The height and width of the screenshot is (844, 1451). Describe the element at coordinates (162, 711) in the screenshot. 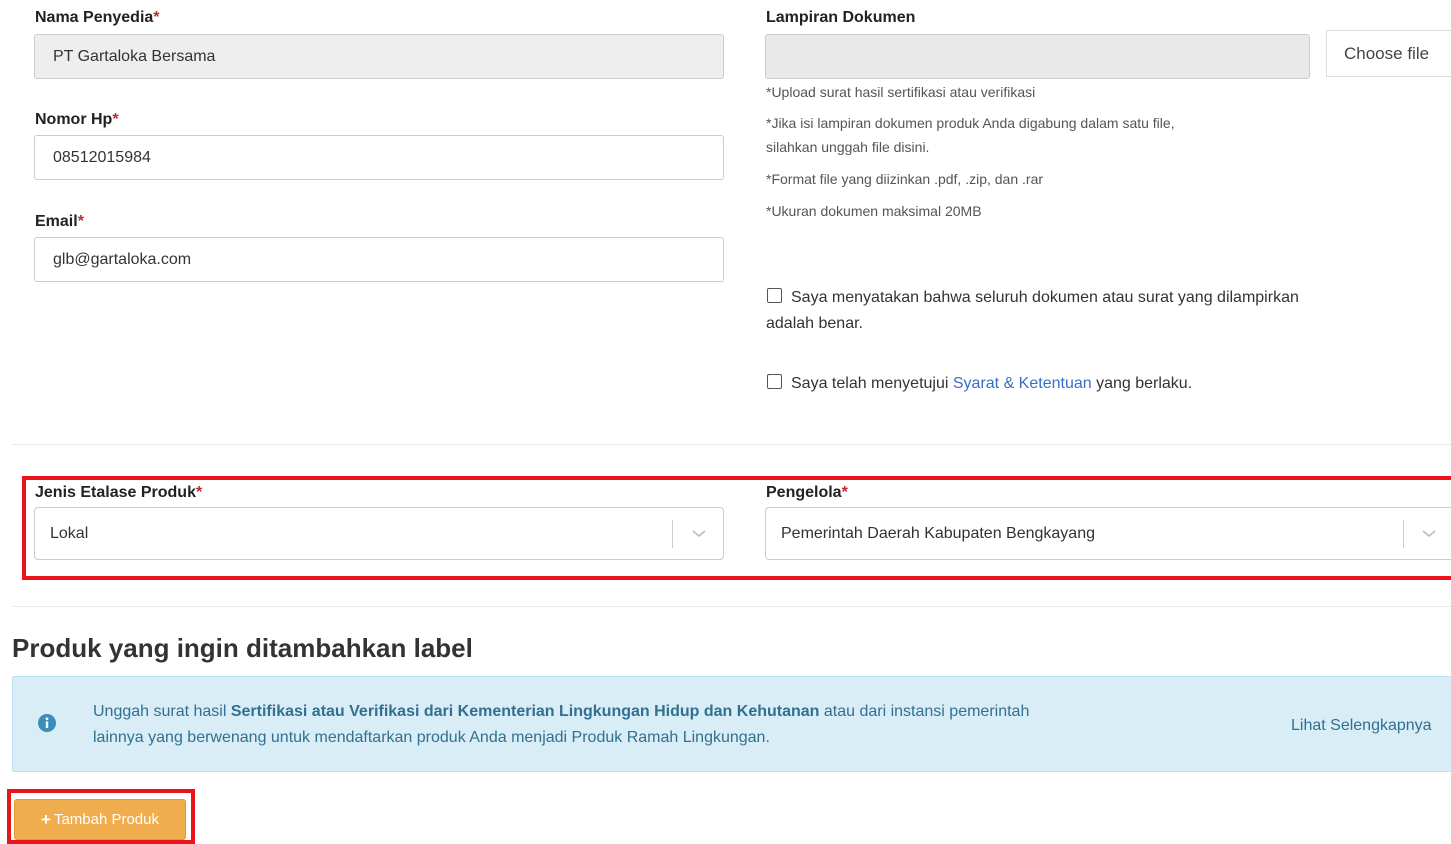

I see `alert-text-before: Unggah surat hasil` at that location.